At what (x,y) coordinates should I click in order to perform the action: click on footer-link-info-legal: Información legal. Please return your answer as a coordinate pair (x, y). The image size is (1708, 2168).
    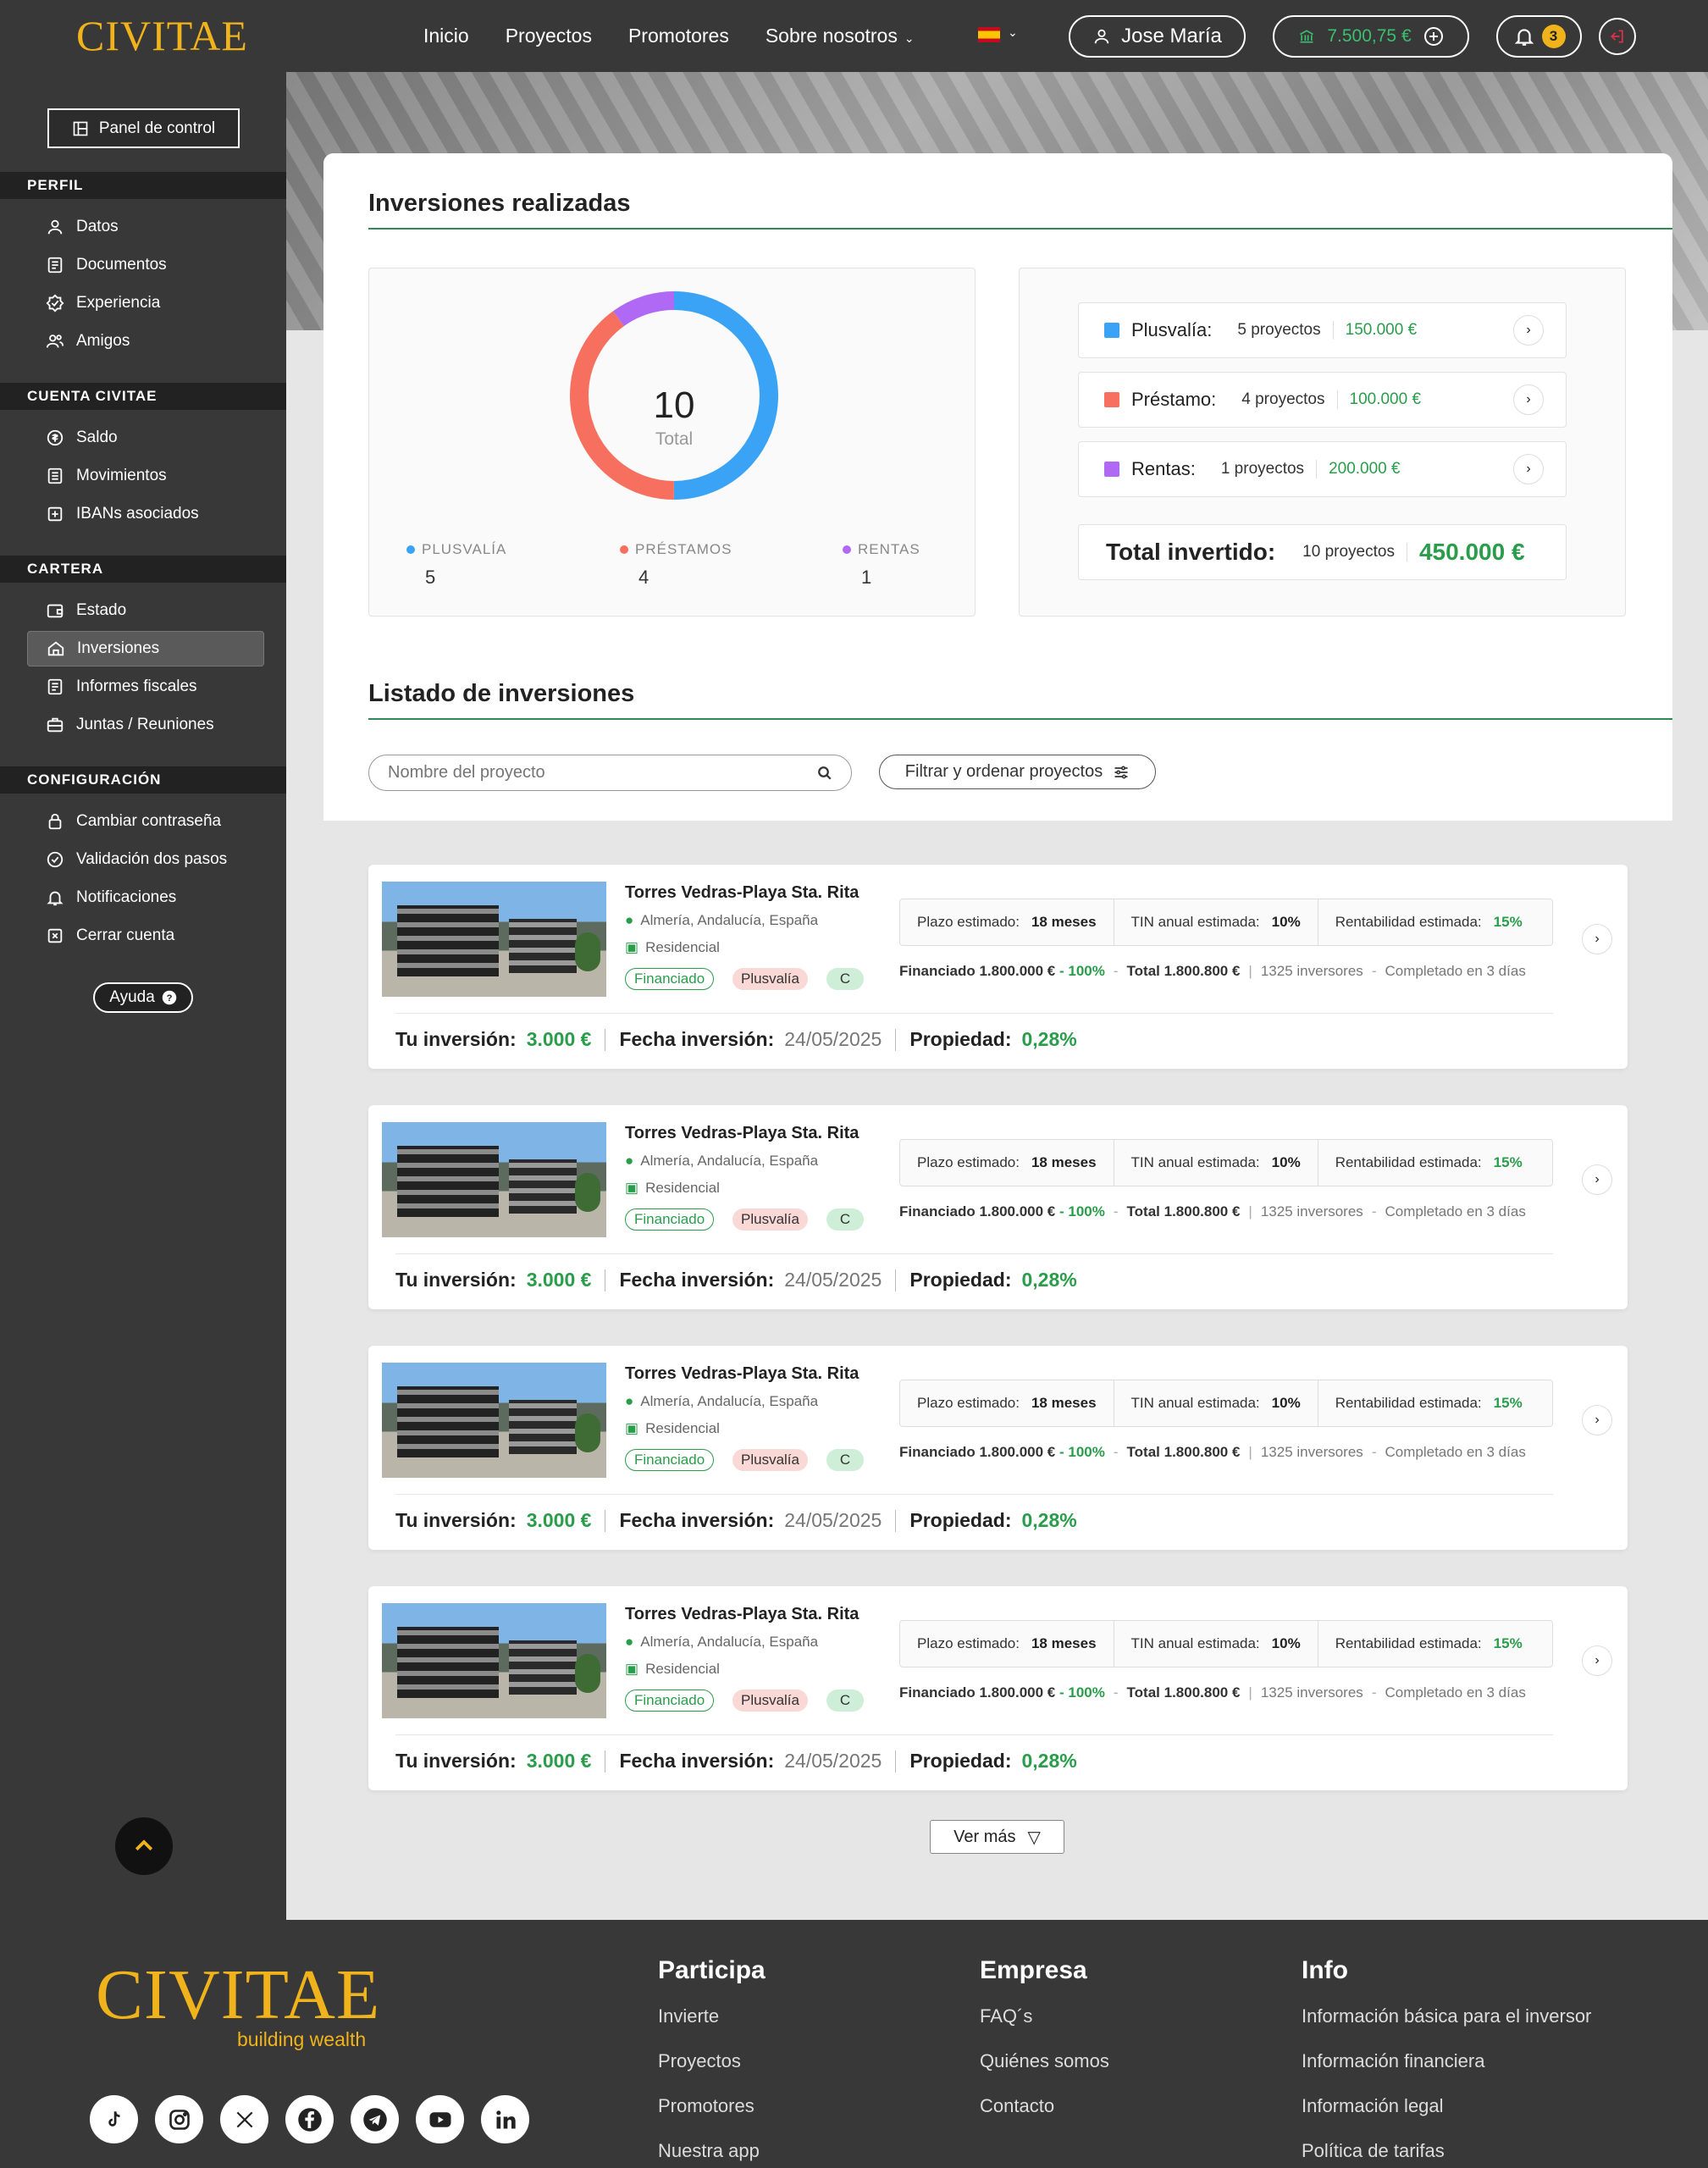
    Looking at the image, I should click on (1446, 2106).